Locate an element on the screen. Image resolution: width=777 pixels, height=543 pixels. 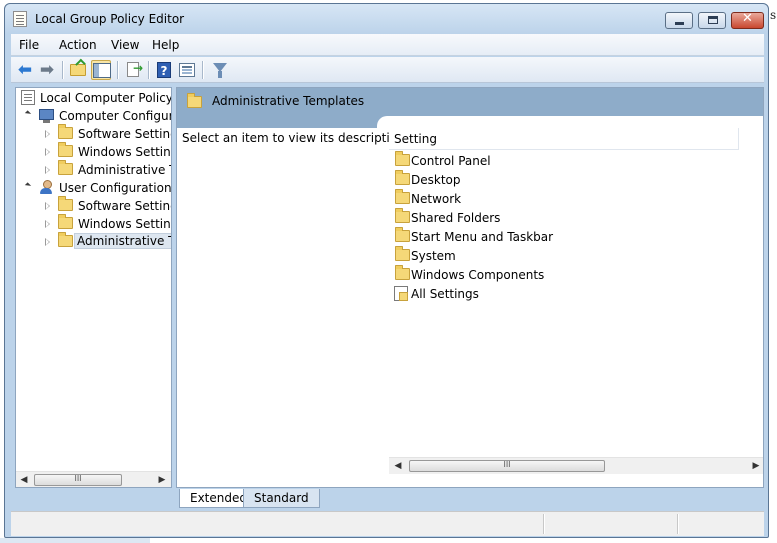
list-item-label: Control Panel is located at coordinates (451, 161).